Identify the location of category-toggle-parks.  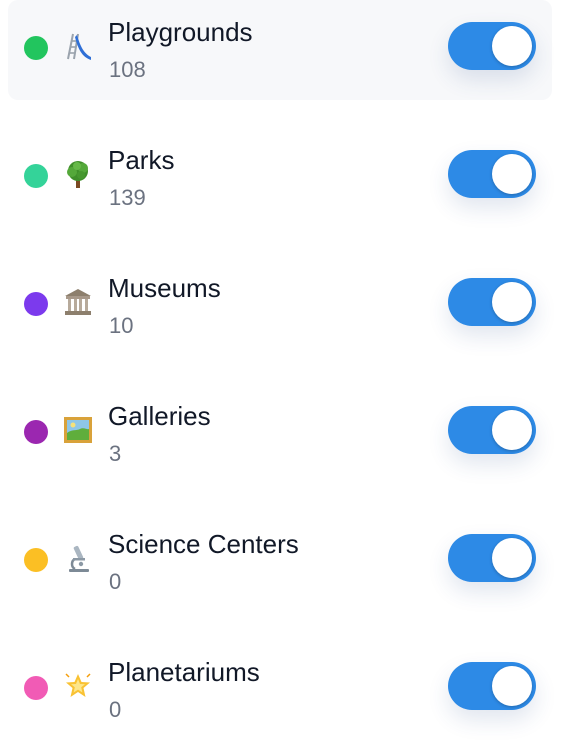
(492, 174).